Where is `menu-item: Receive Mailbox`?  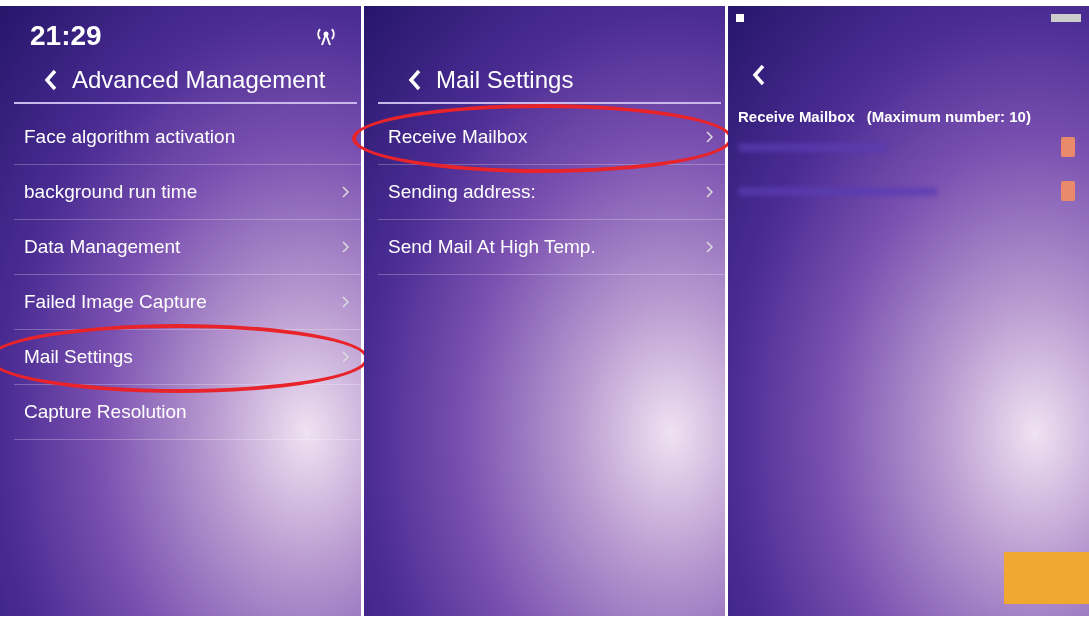
menu-item: Receive Mailbox is located at coordinates (551, 137).